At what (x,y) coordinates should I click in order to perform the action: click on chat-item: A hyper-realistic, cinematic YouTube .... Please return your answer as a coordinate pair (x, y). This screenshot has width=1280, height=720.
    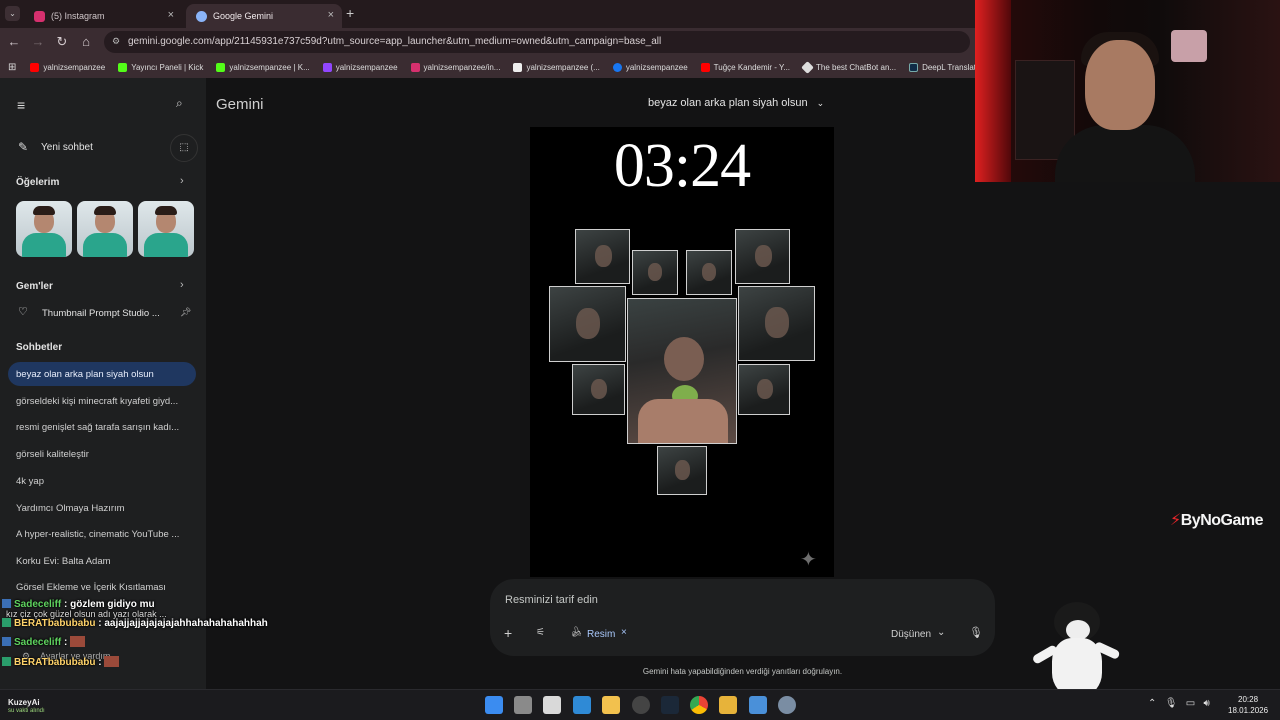
    Looking at the image, I should click on (104, 534).